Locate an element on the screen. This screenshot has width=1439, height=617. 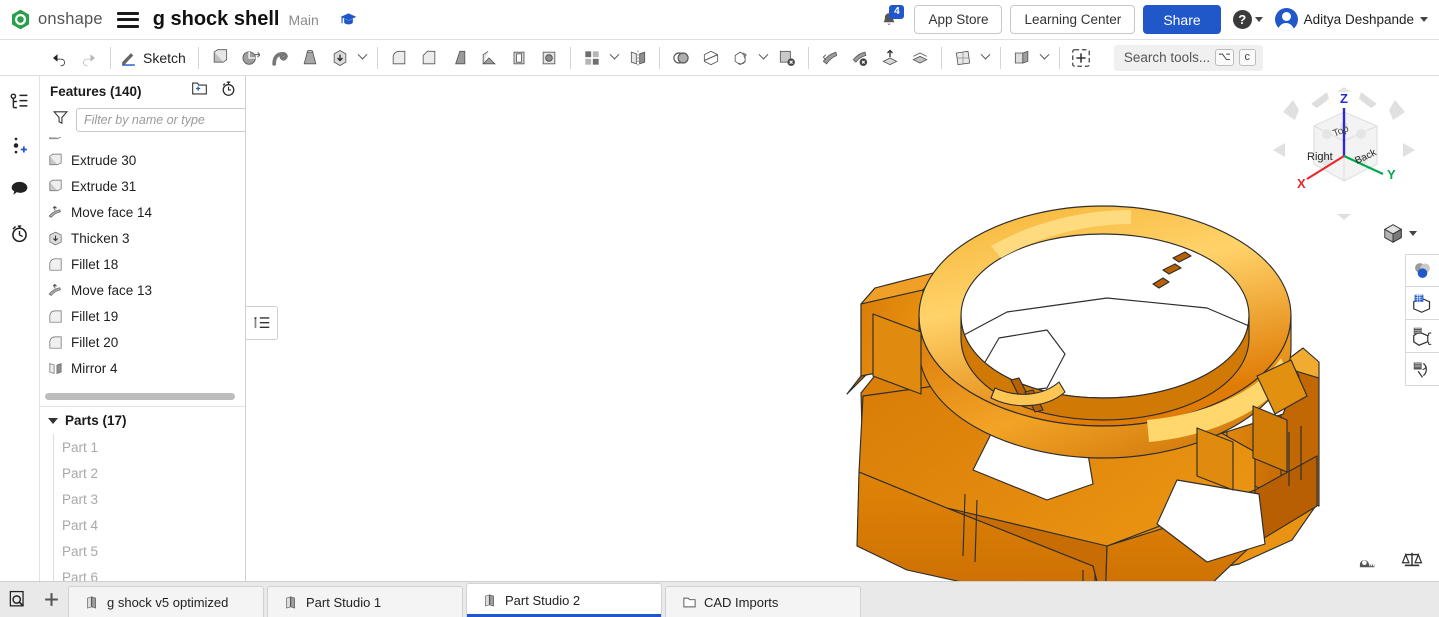
graduation-cap-icon is located at coordinates (349, 20).